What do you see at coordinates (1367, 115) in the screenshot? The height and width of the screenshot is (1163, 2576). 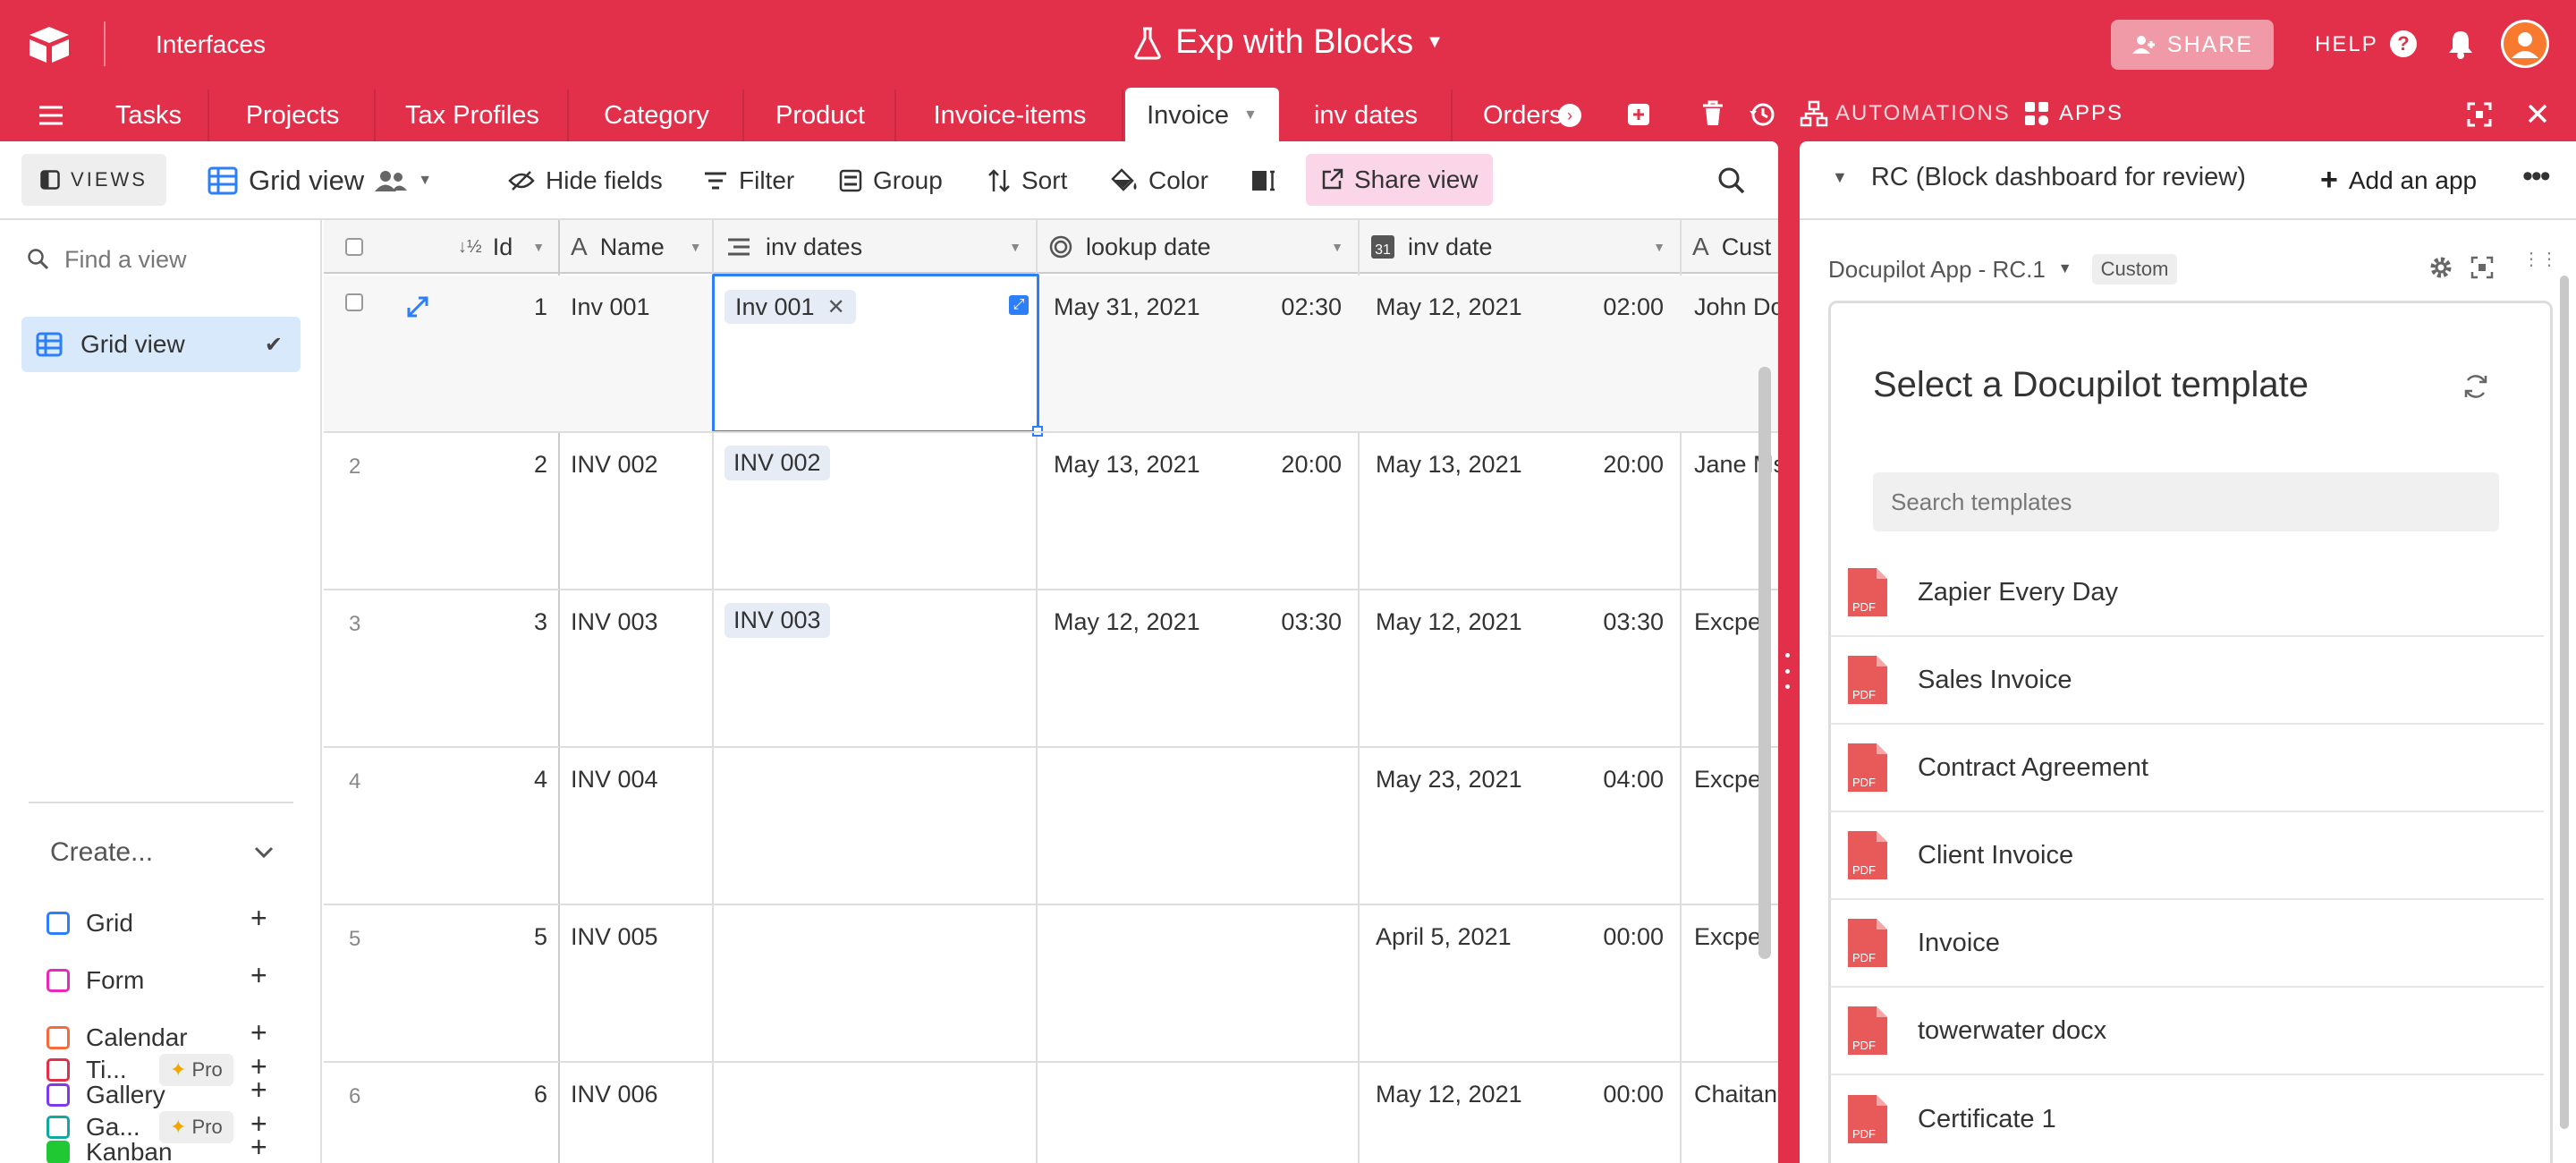 I see `tab-inv-dates: inv dates` at bounding box center [1367, 115].